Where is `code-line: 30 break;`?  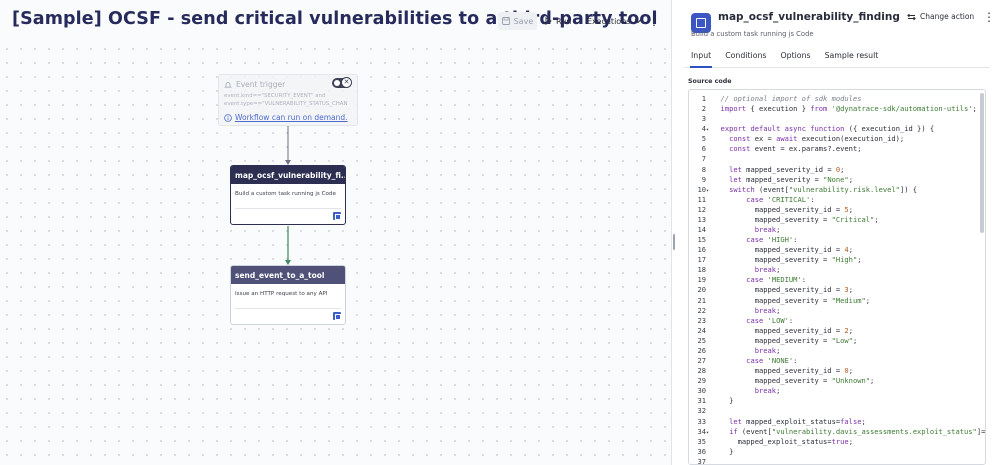 code-line: 30 break; is located at coordinates (837, 391).